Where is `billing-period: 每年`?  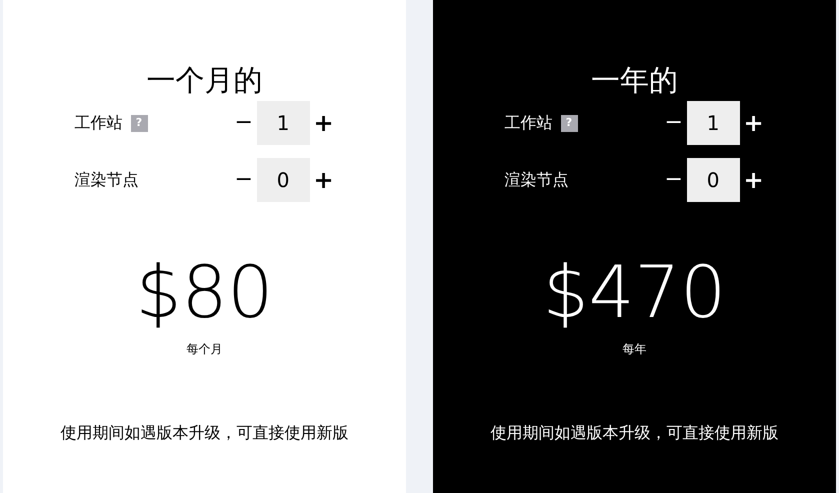
billing-period: 每年 is located at coordinates (634, 349).